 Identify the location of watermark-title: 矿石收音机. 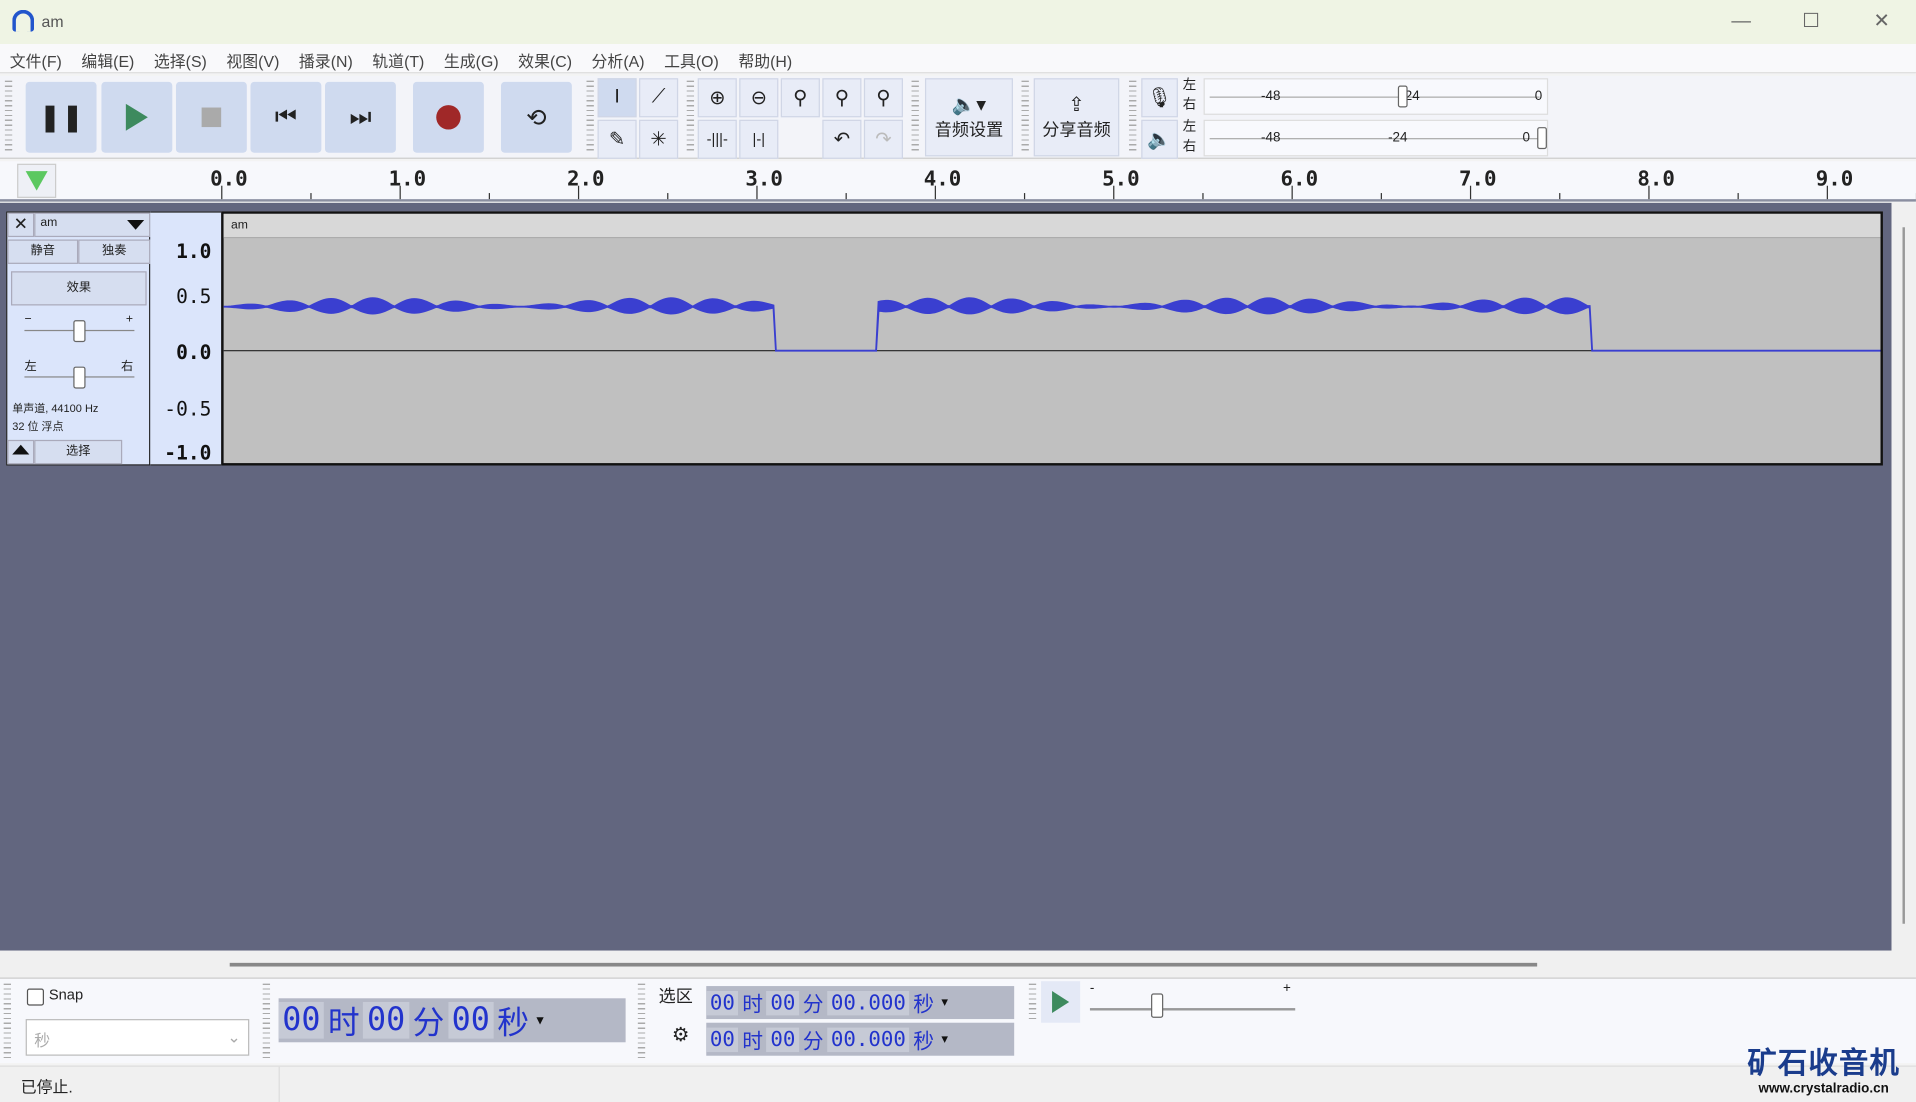
(1823, 1060).